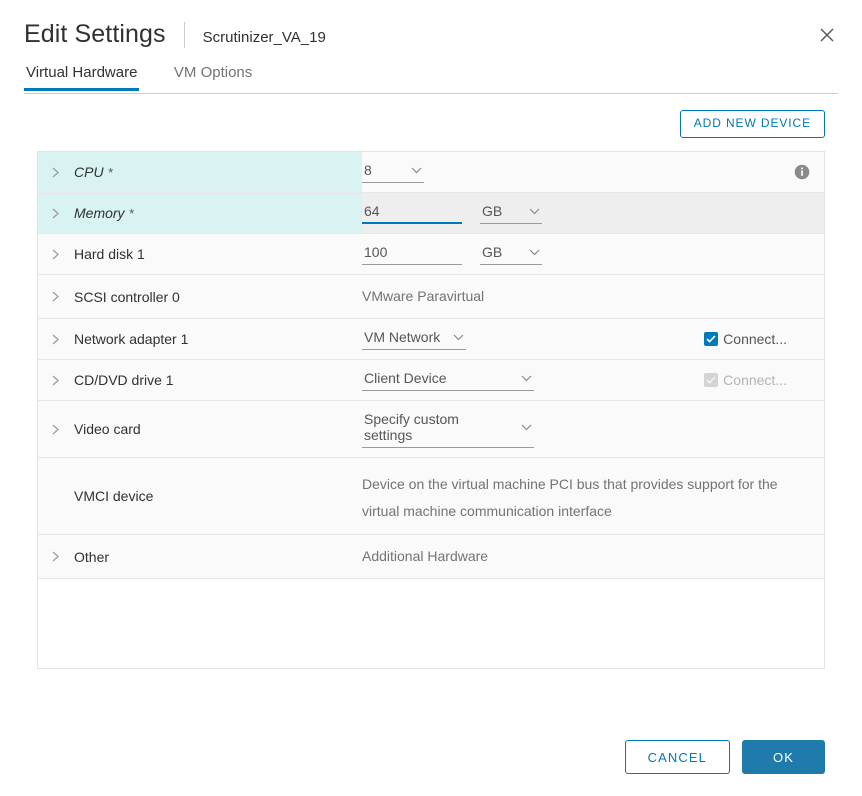 The image size is (862, 796). What do you see at coordinates (114, 496) in the screenshot?
I see `row-label: VMCI device` at bounding box center [114, 496].